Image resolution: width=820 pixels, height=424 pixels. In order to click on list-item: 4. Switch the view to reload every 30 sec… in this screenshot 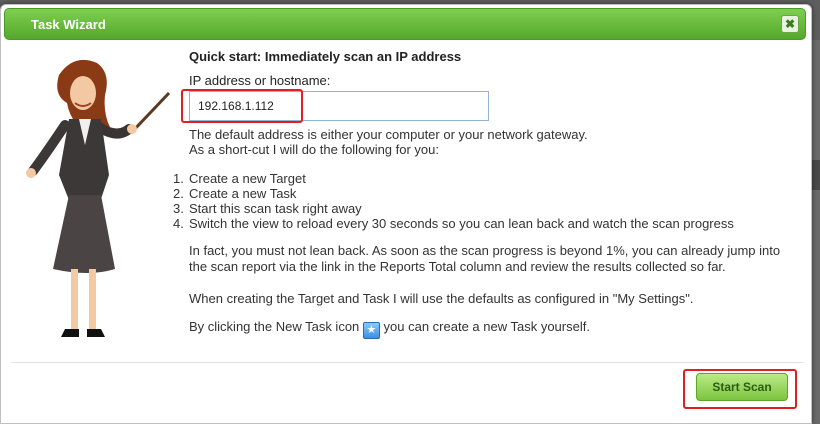, I will do `click(453, 223)`.